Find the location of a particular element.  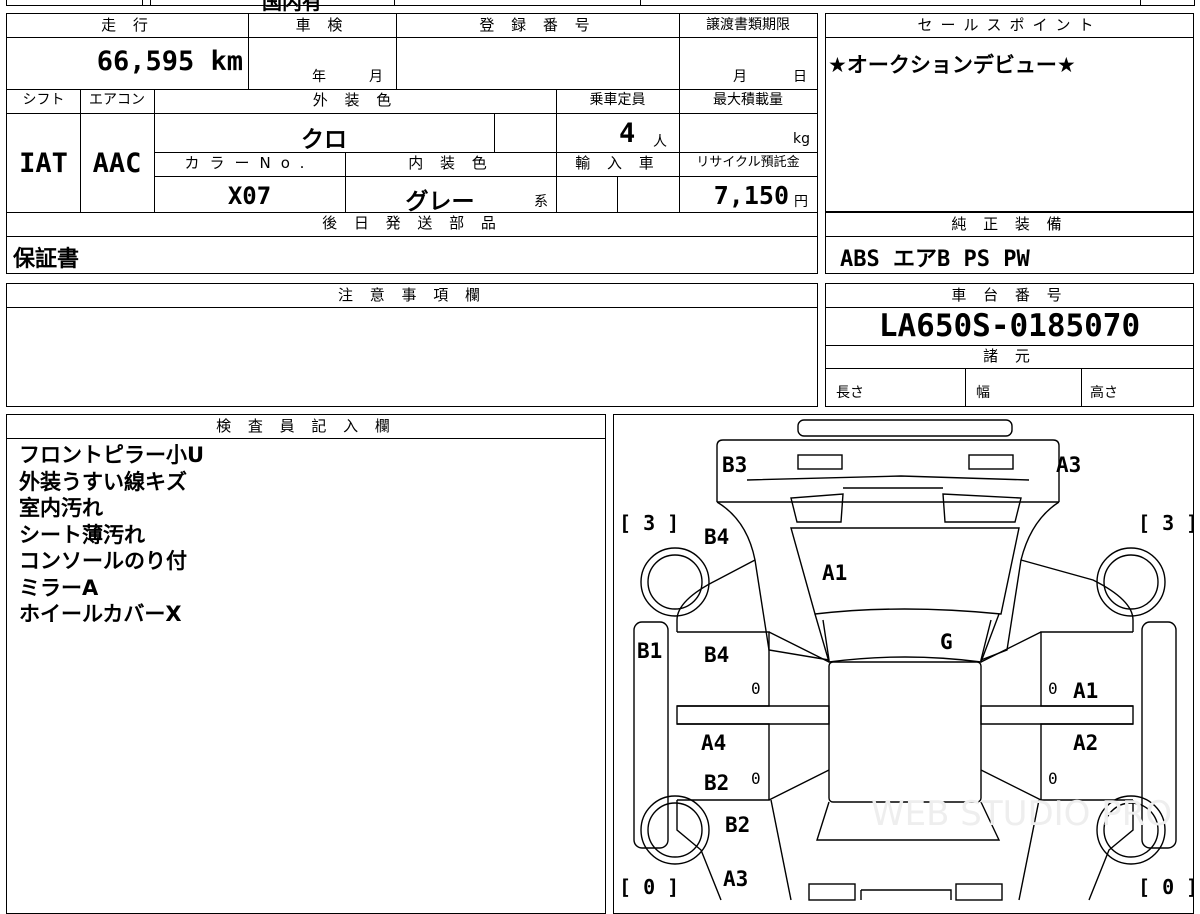

max-load-unit: kg is located at coordinates (801, 139).